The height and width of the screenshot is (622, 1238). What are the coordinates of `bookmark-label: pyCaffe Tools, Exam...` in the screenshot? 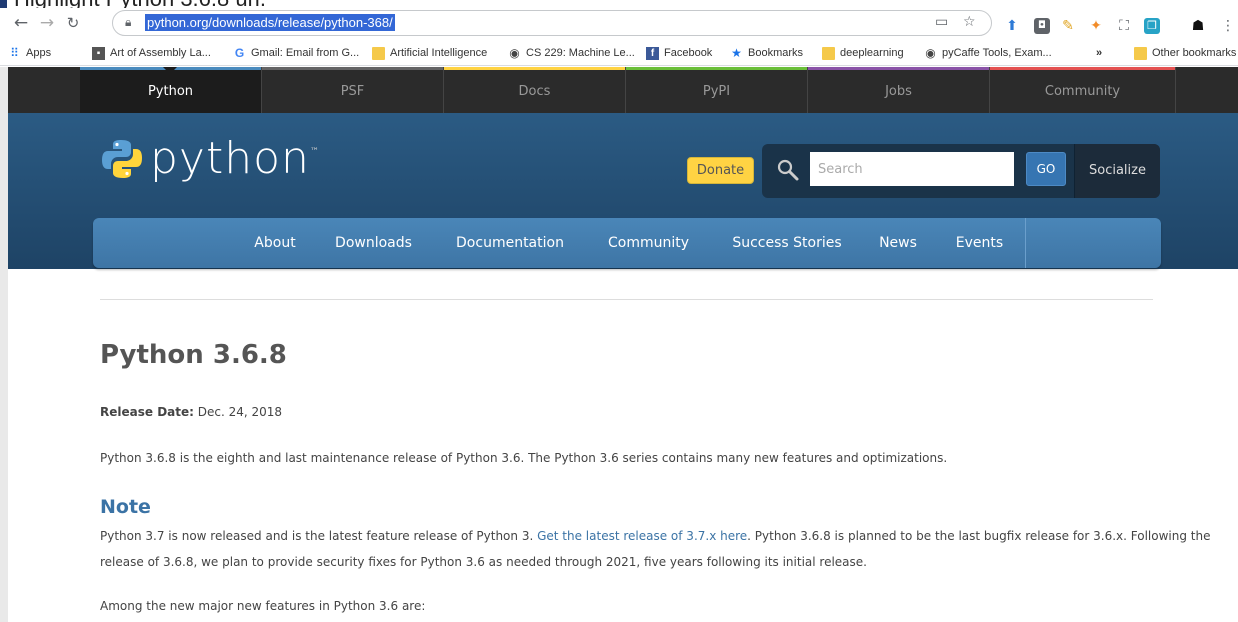 It's located at (997, 53).